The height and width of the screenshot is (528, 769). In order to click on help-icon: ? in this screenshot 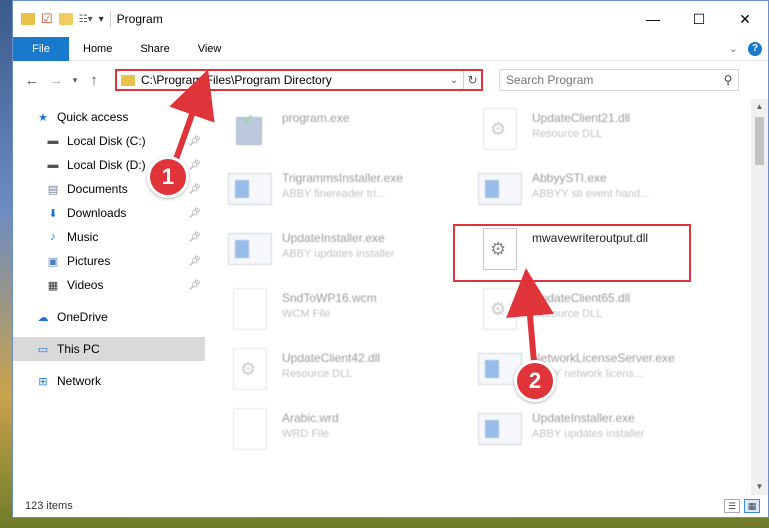, I will do `click(755, 48)`.